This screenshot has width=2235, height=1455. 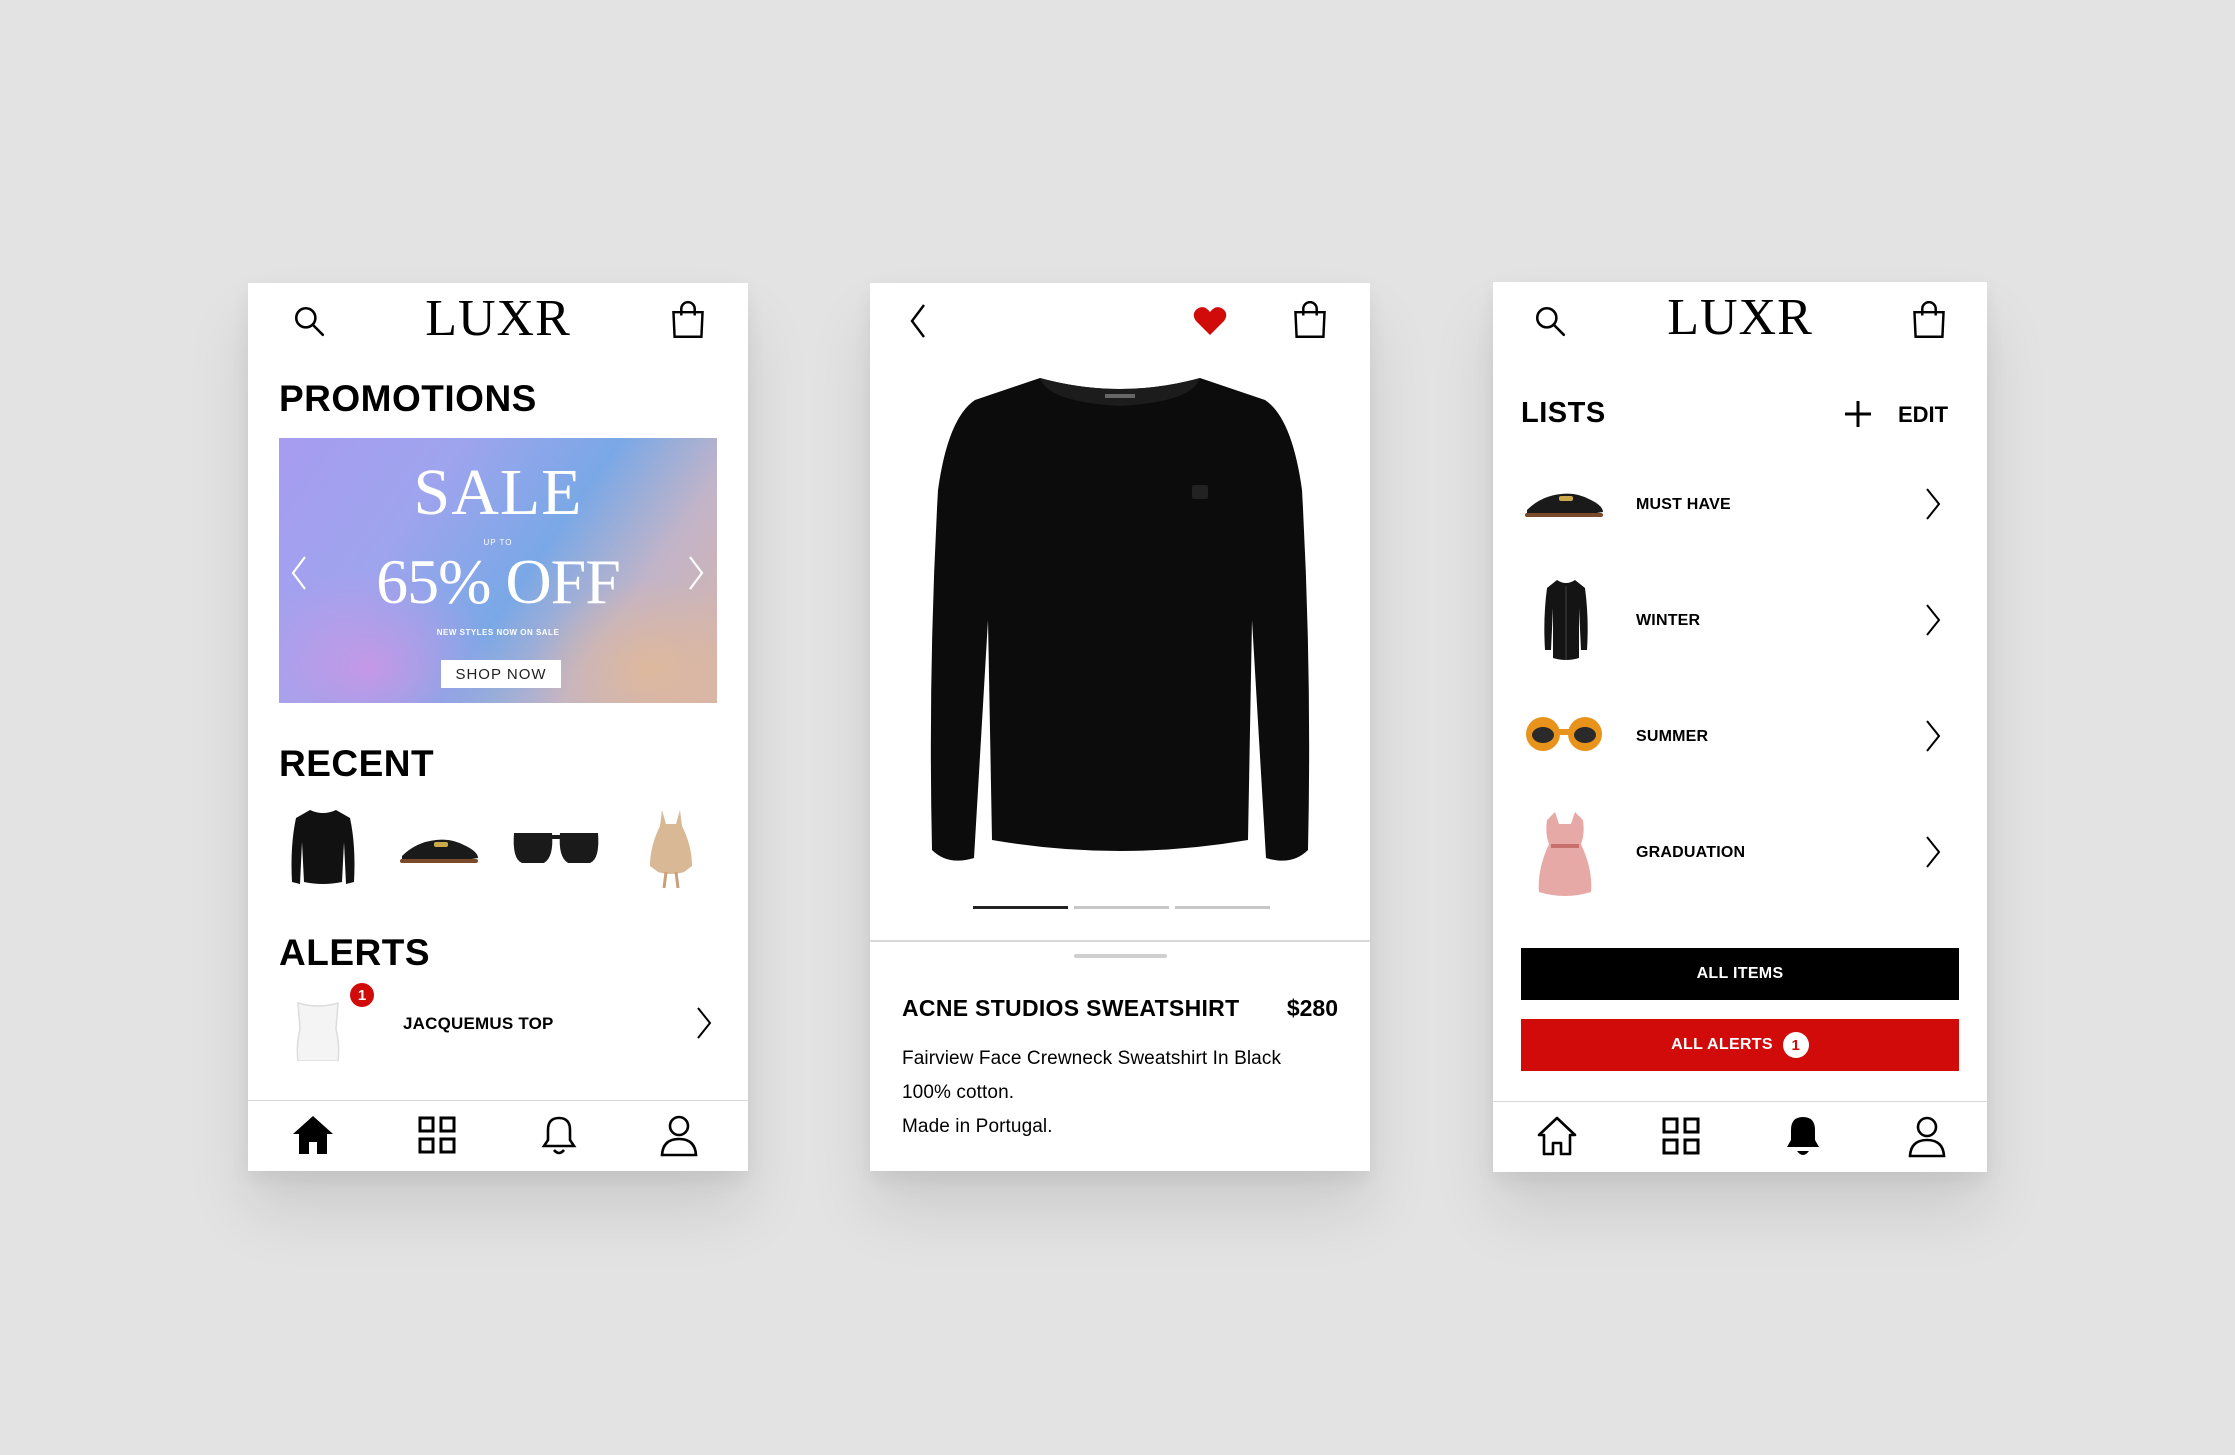 What do you see at coordinates (1566, 621) in the screenshot?
I see `list-thumb-coat` at bounding box center [1566, 621].